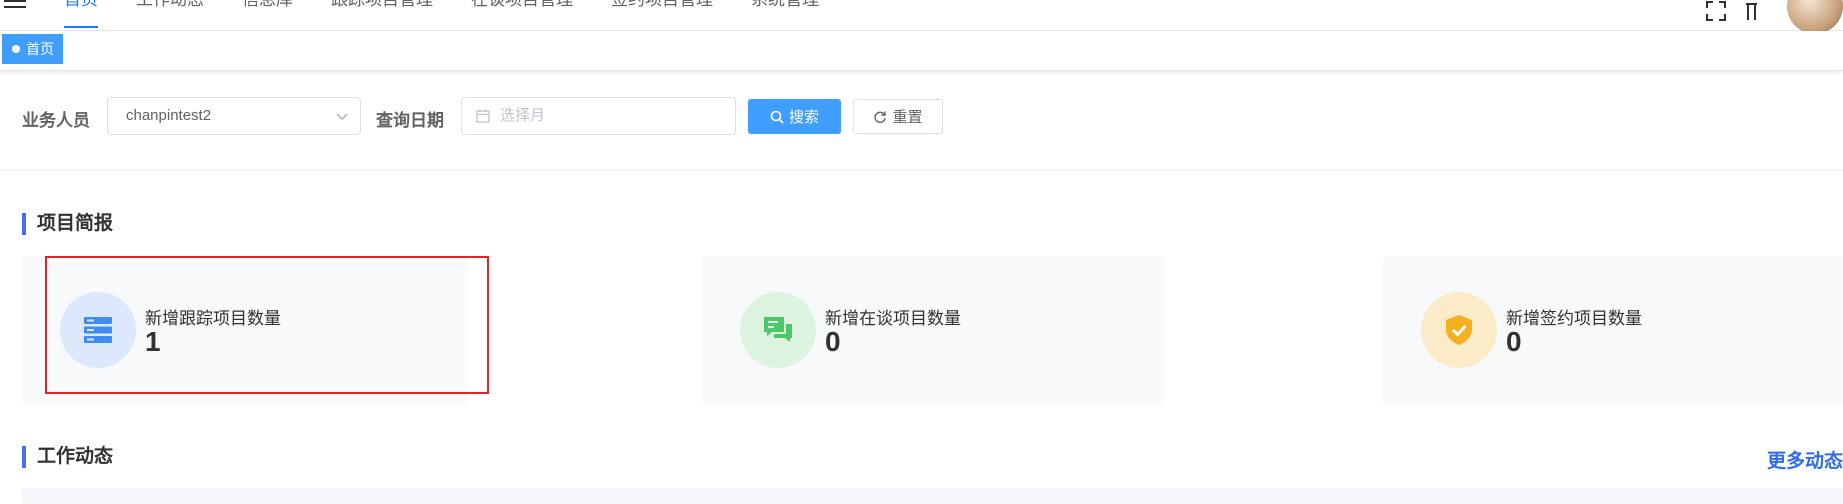 The width and height of the screenshot is (1843, 504). Describe the element at coordinates (907, 117) in the screenshot. I see `reset-button-label: 重置` at that location.